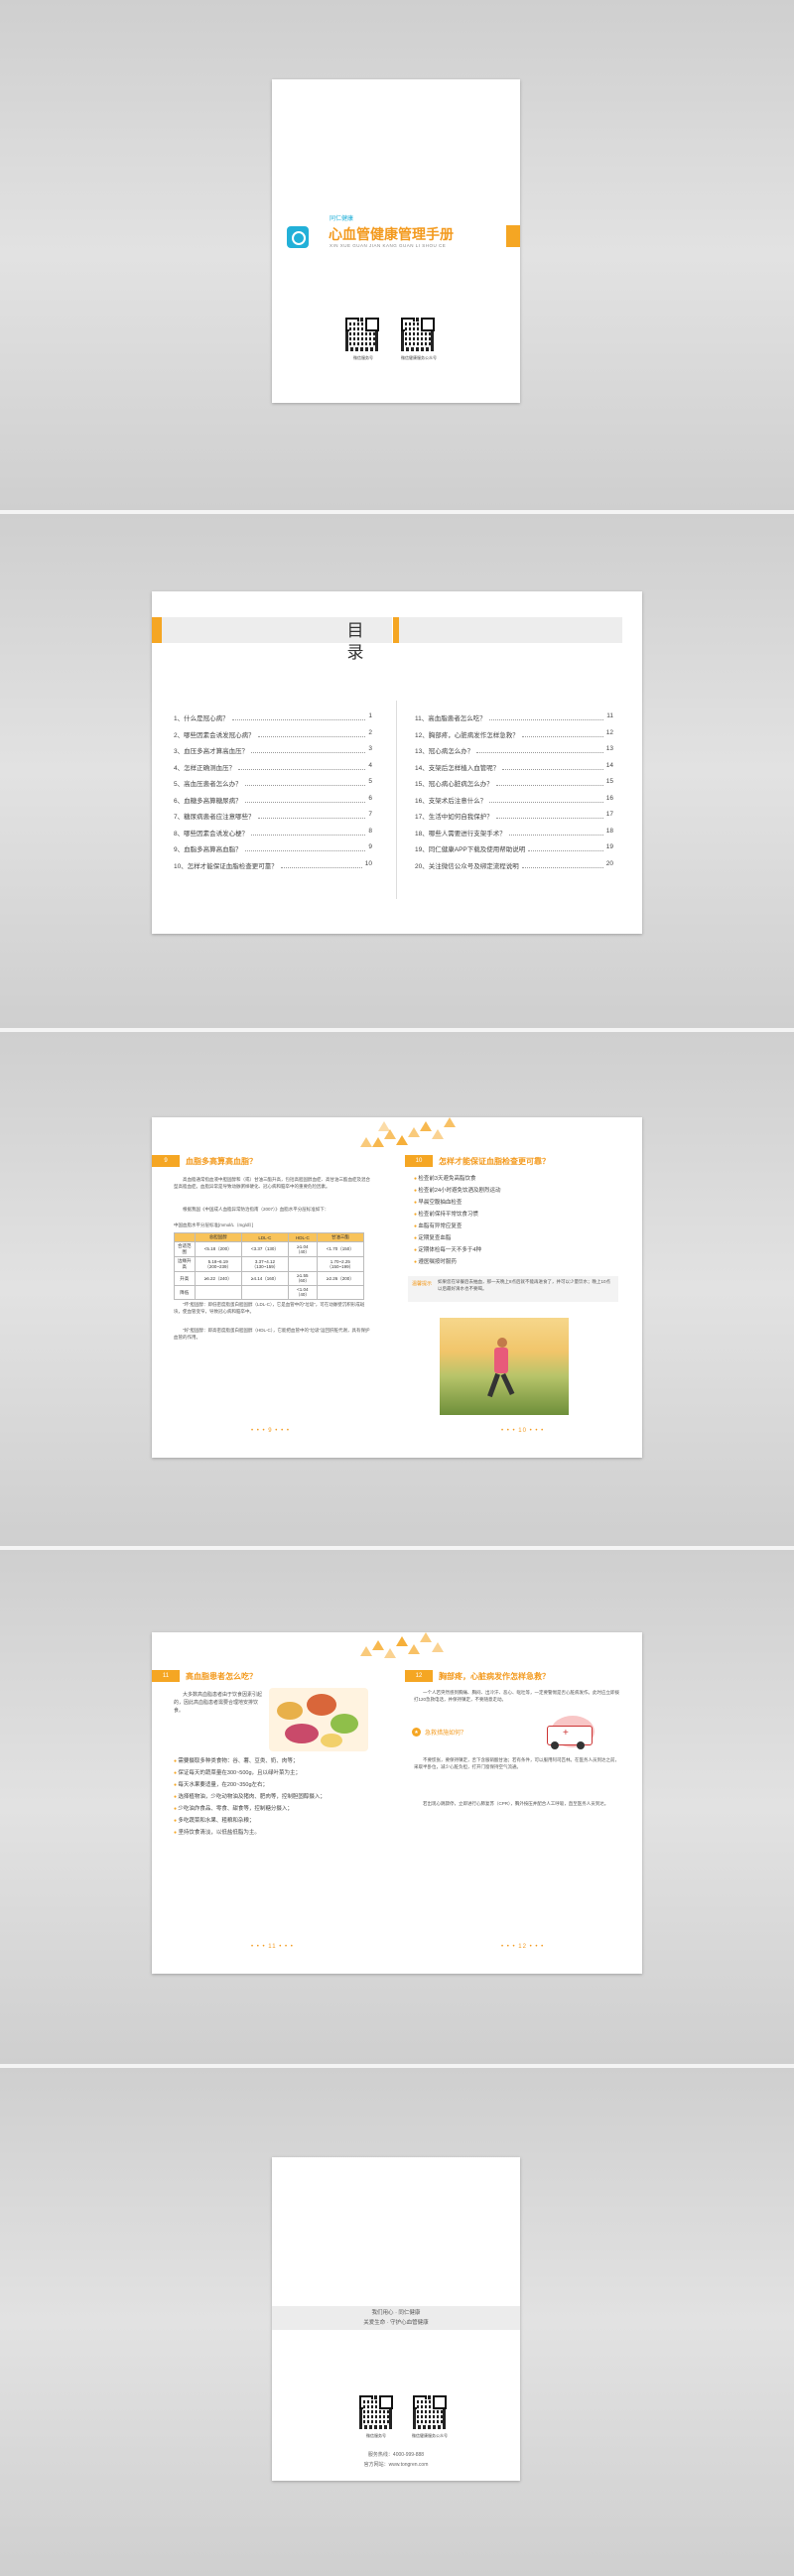  What do you see at coordinates (370, 716) in the screenshot?
I see `toc-page-number: 1` at bounding box center [370, 716].